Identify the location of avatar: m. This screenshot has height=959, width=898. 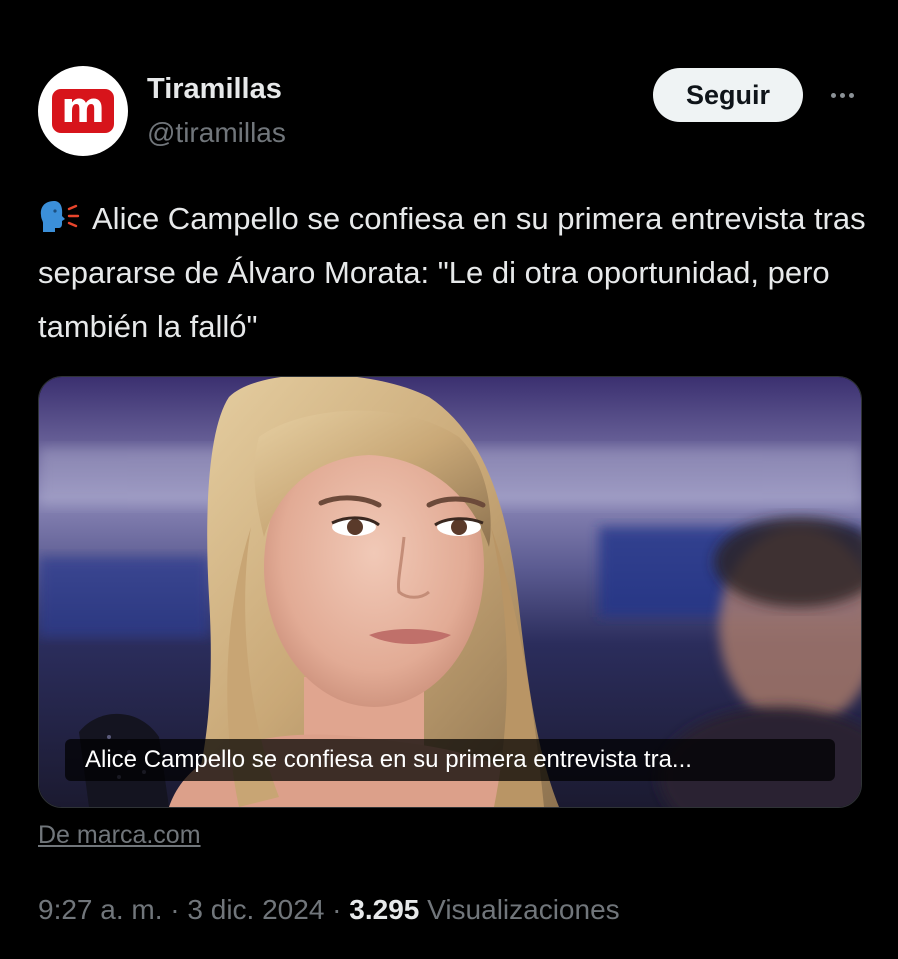
(83, 111).